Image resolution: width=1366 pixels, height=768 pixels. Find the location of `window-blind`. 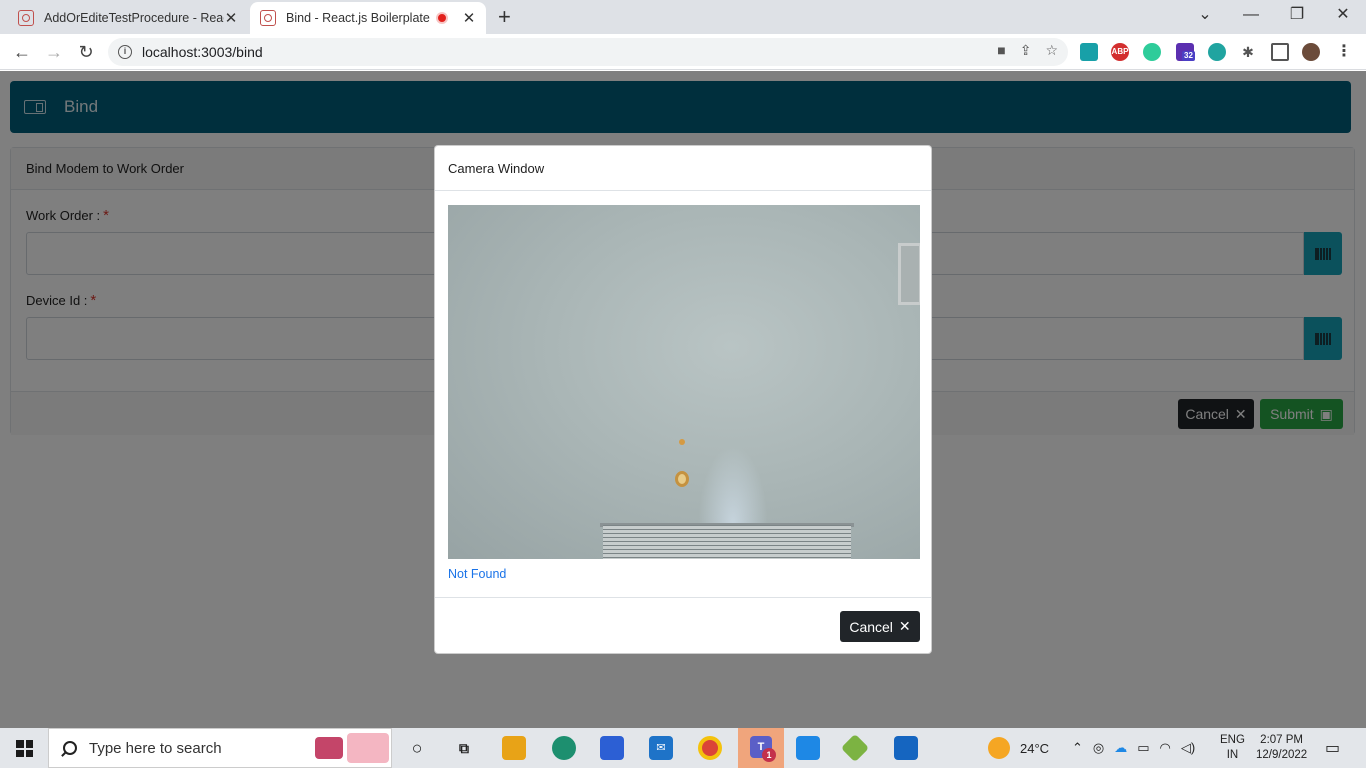

window-blind is located at coordinates (727, 542).